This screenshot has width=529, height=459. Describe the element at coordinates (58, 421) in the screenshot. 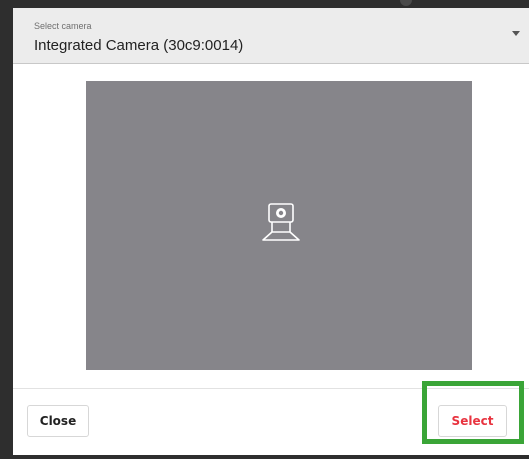

I see `close-button: Close` at that location.